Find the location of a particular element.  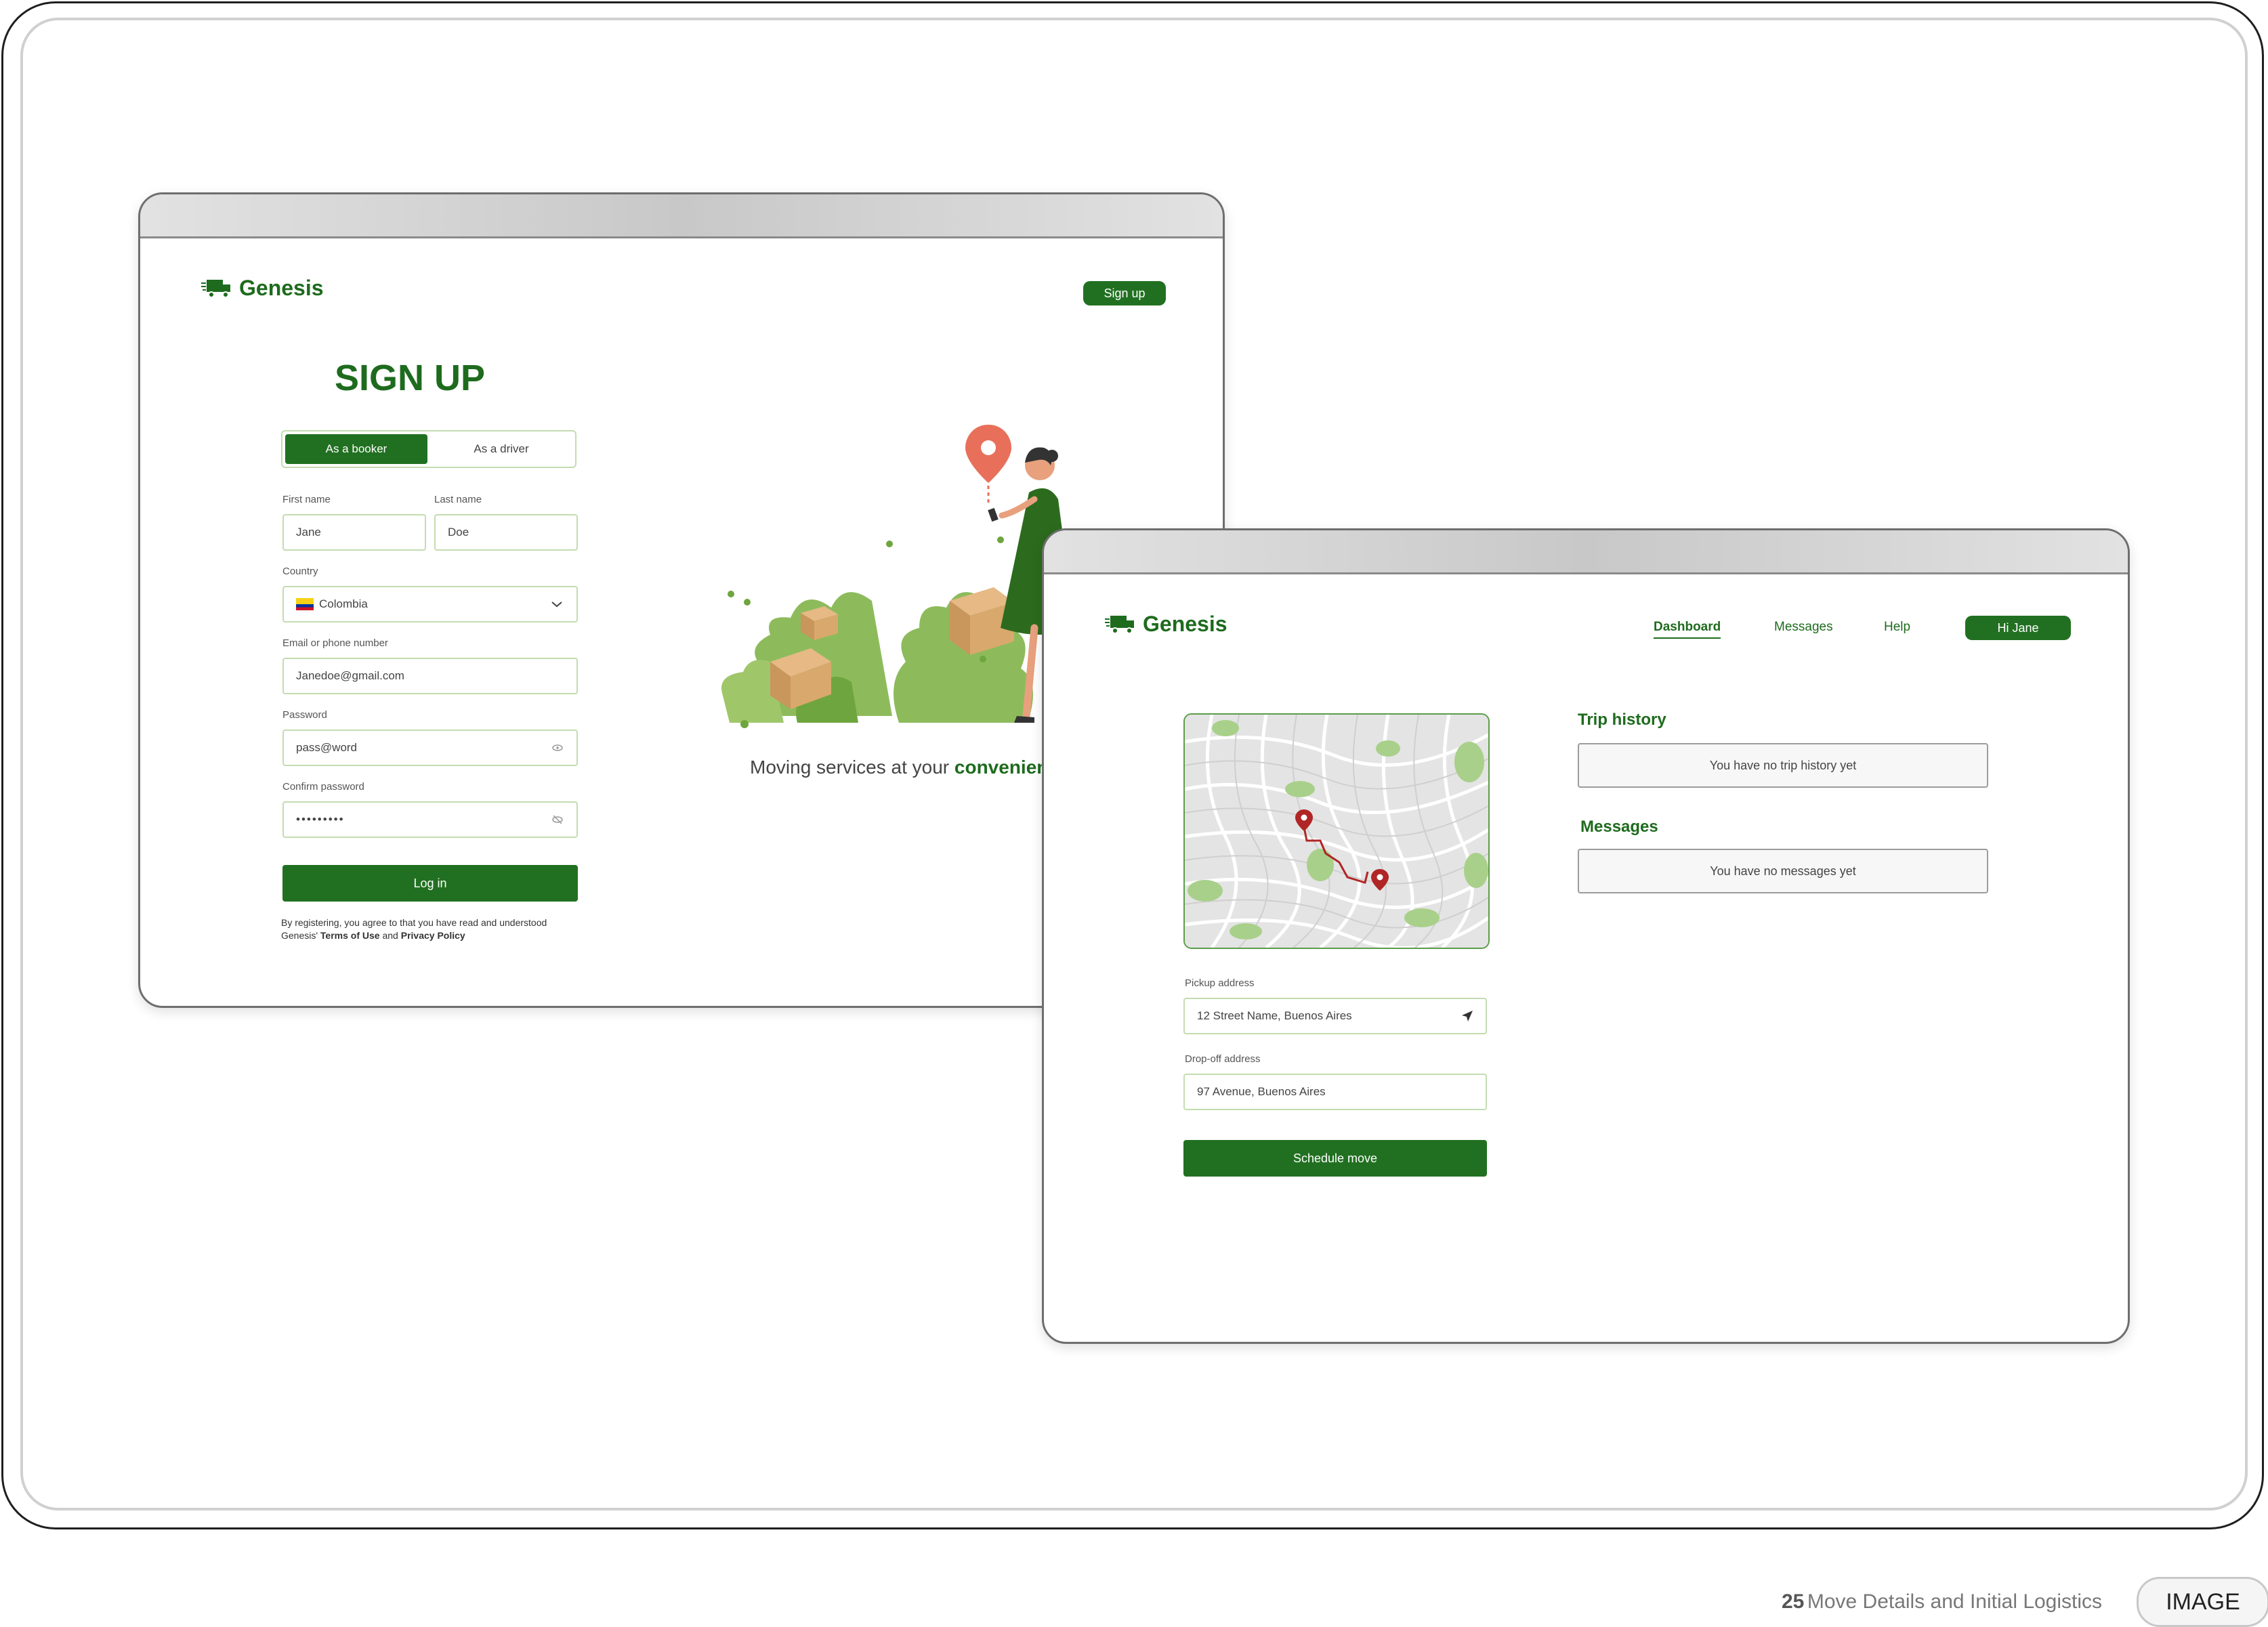

email-field: Janedoe@gmail.com is located at coordinates (430, 676).